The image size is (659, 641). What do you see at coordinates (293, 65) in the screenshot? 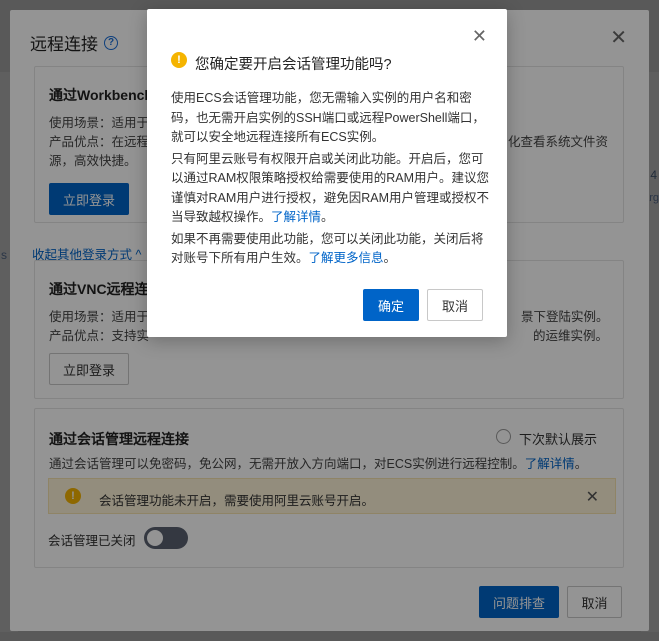
I see `modal-title: 您确定要开启会话管理功能吗?` at bounding box center [293, 65].